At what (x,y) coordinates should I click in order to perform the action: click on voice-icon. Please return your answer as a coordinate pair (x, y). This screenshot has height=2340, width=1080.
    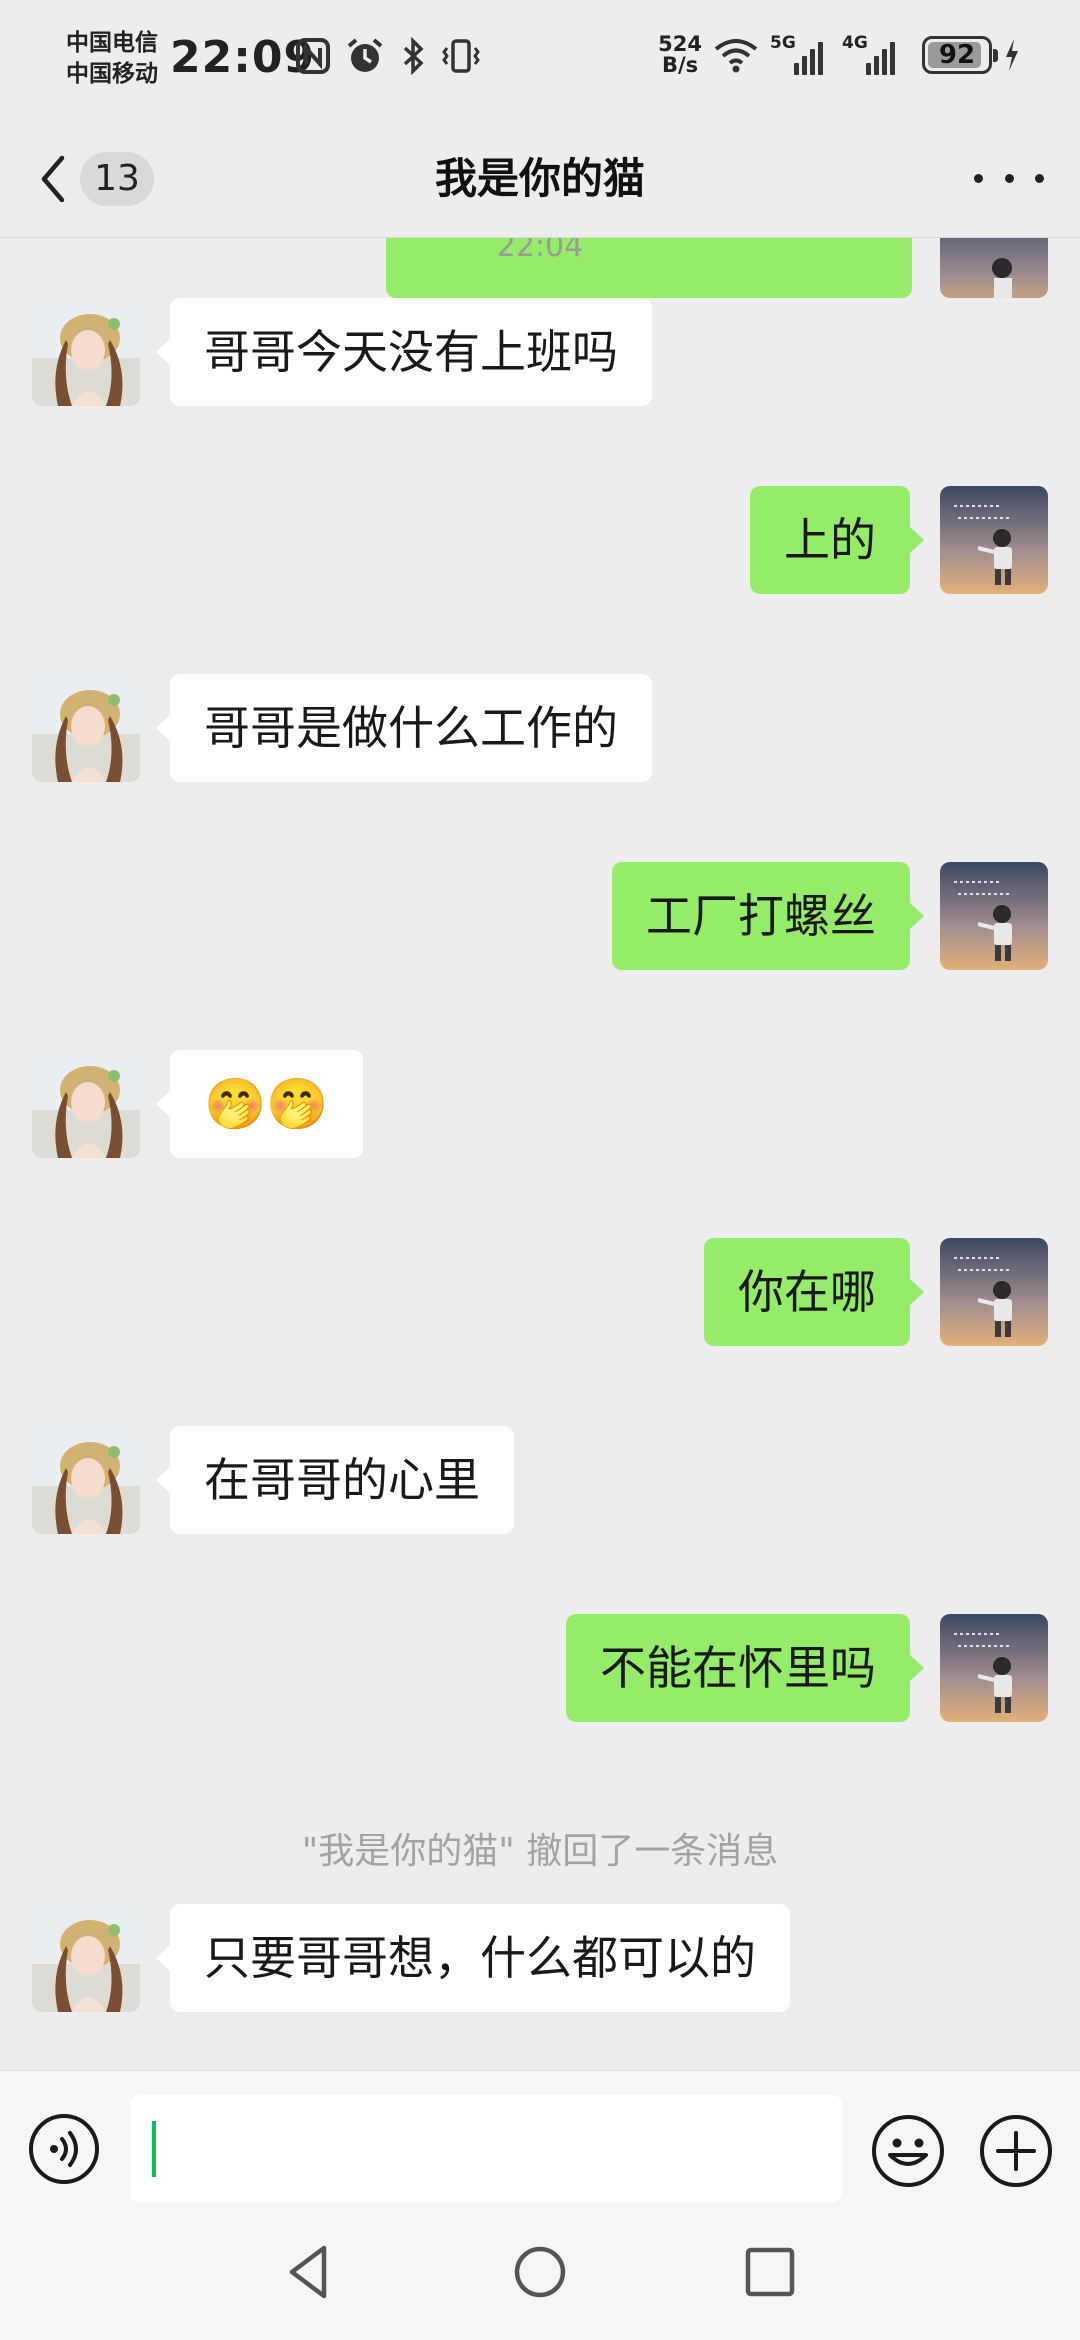
    Looking at the image, I should click on (64, 2149).